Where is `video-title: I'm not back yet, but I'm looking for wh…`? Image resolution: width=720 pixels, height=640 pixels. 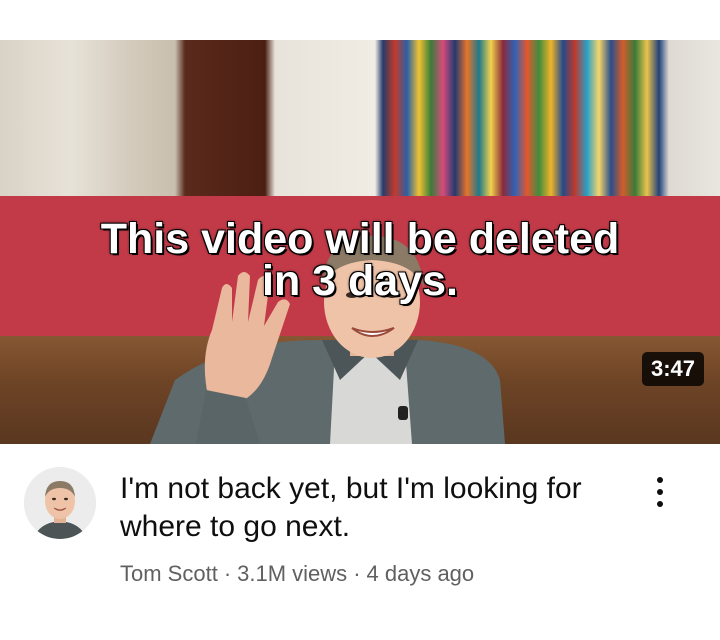
video-title: I'm not back yet, but I'm looking for wh… is located at coordinates (370, 508).